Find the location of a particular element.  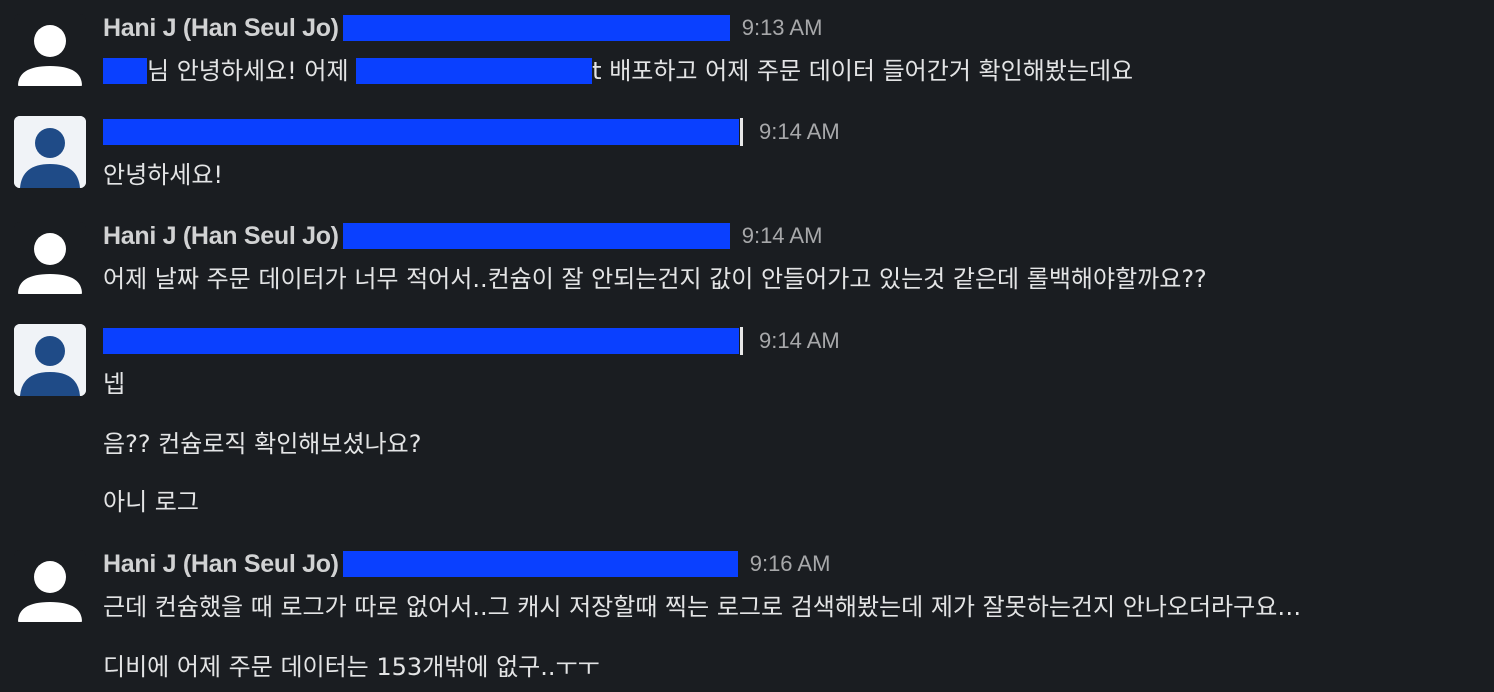

timestamp: 9:13 AM is located at coordinates (782, 28).